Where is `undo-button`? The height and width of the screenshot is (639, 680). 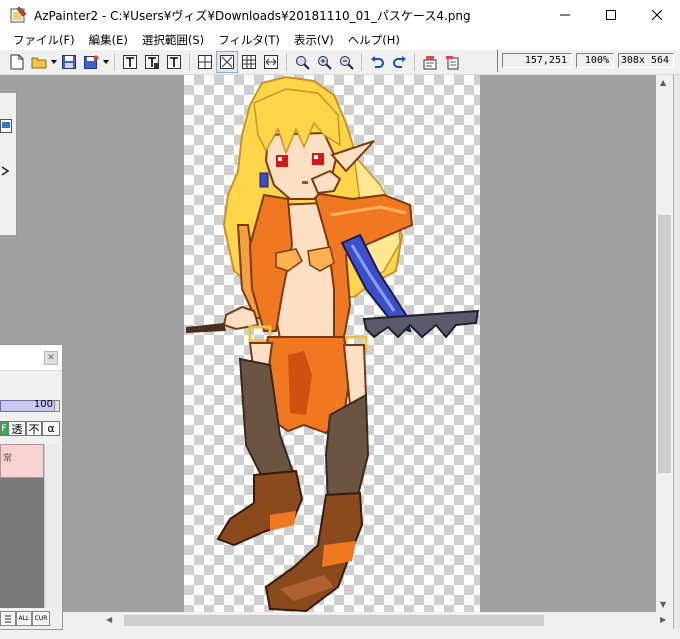
undo-button is located at coordinates (377, 62).